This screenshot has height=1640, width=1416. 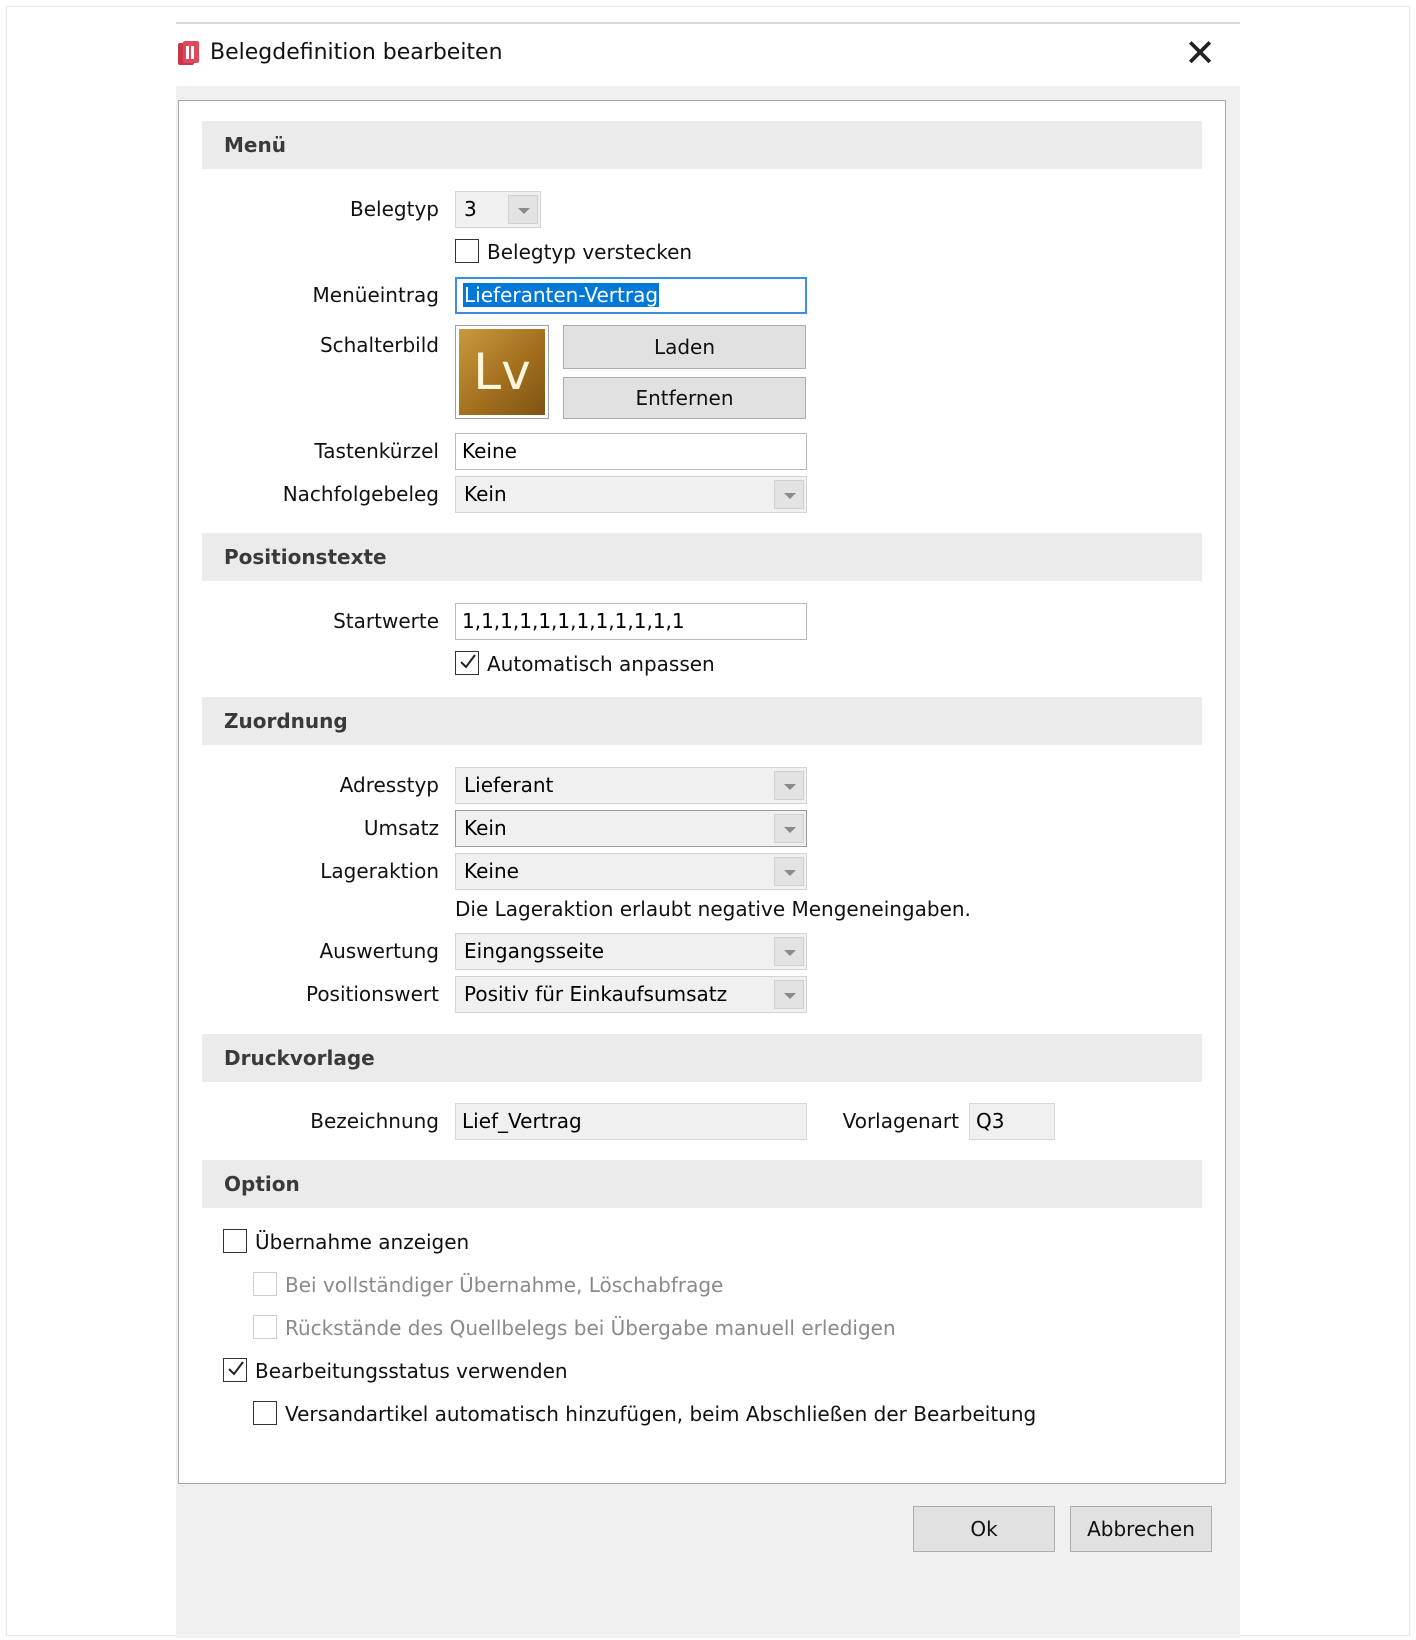 I want to click on uebernahme-anzeigen-label: Übernahme anzeigen, so click(x=362, y=1242).